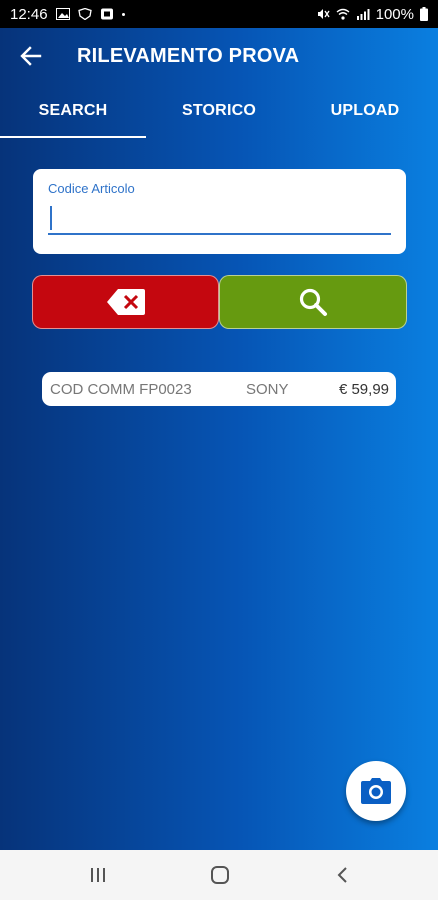  Describe the element at coordinates (363, 14) in the screenshot. I see `signal-icon` at that location.